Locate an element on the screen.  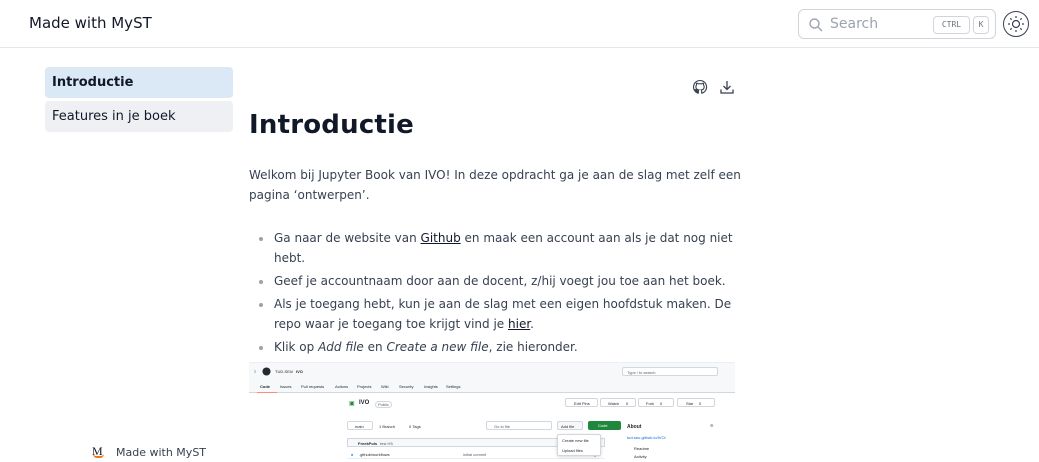
gh-about-link: tud-seu.github.io/IVO/ is located at coordinates (646, 437).